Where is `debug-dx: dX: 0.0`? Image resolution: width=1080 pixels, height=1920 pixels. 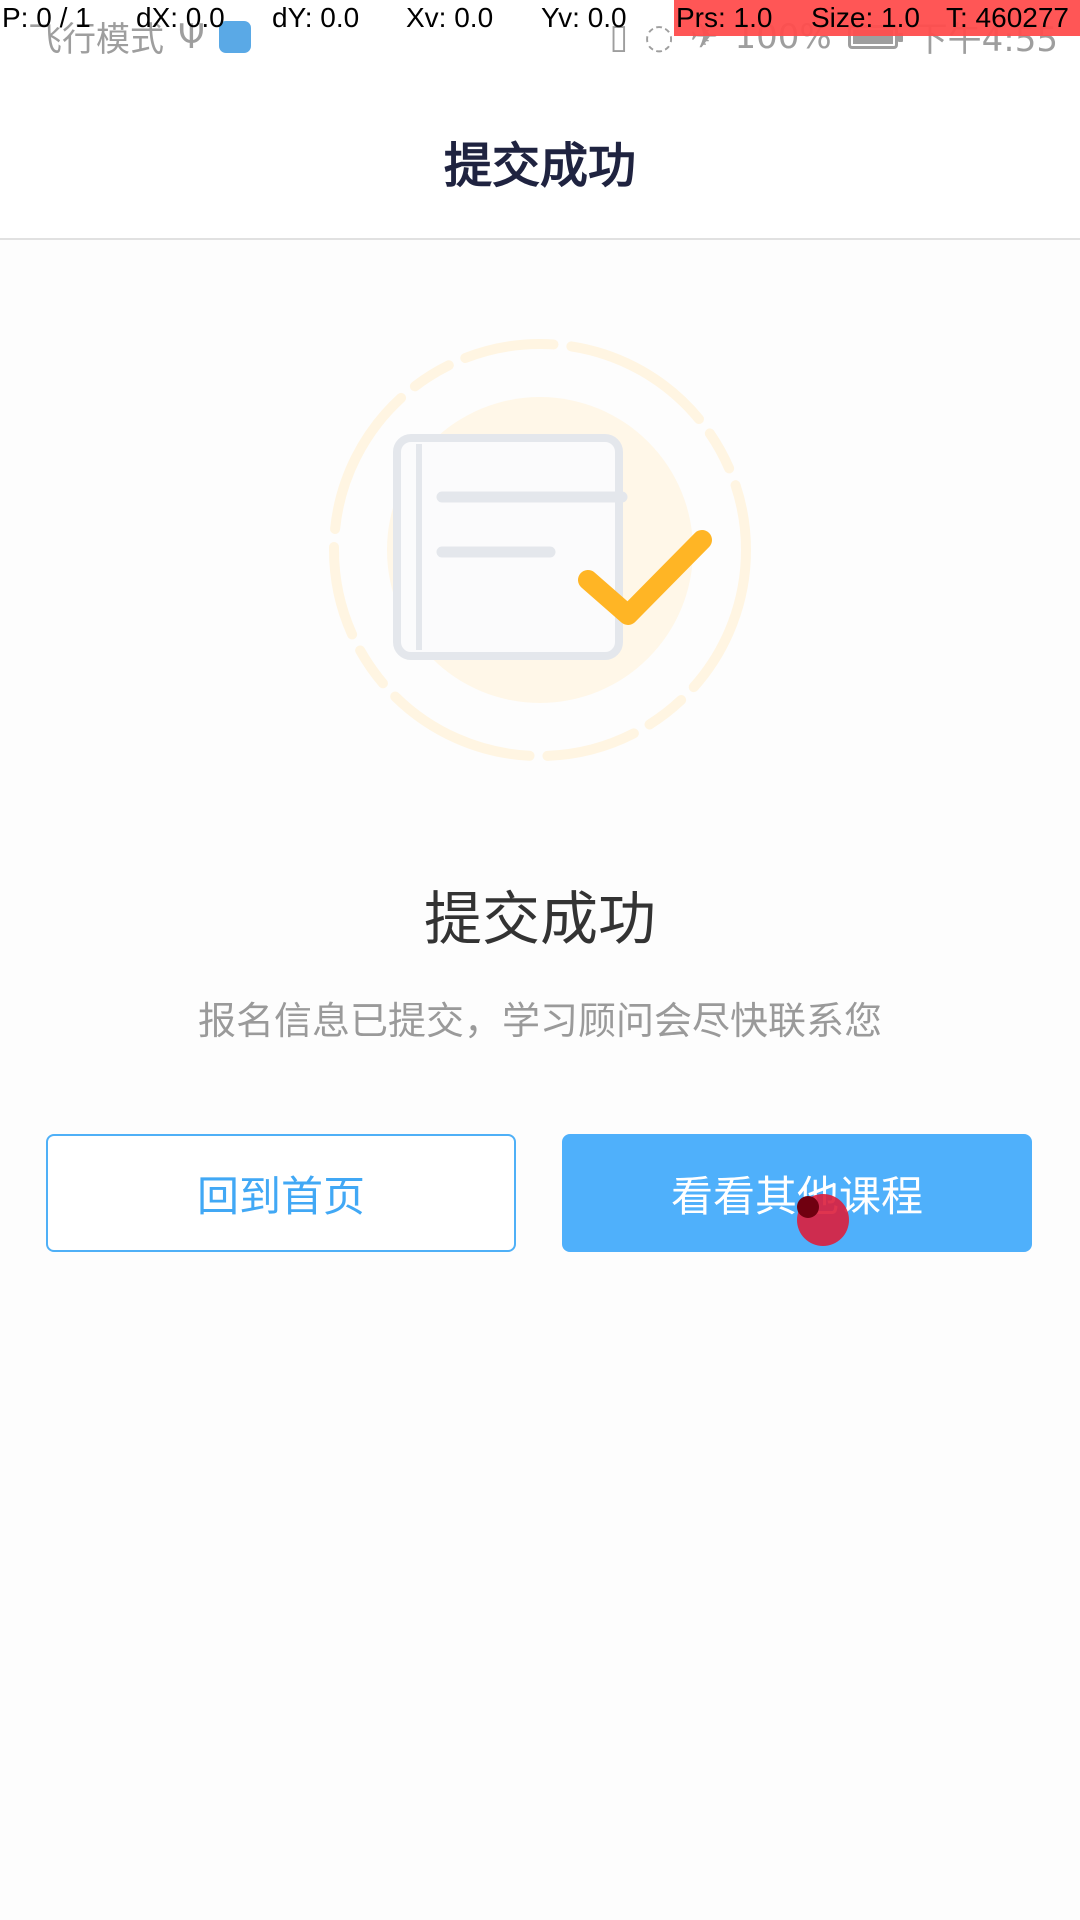
debug-dx: dX: 0.0 is located at coordinates (180, 17).